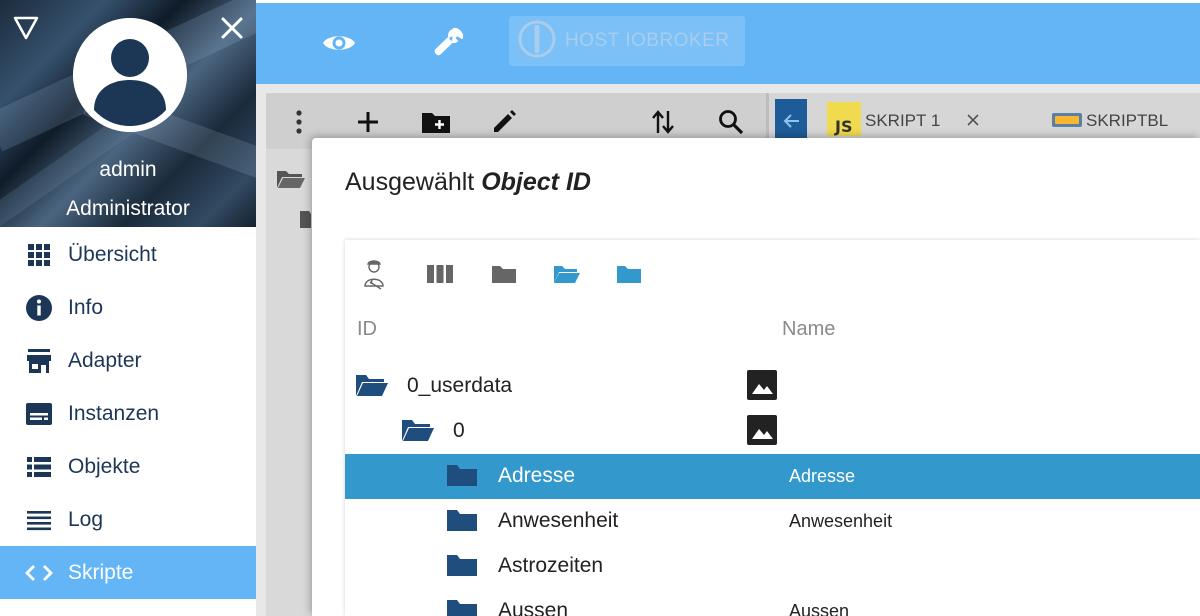 This screenshot has width=1200, height=616. Describe the element at coordinates (558, 520) in the screenshot. I see `row-id: Anwesenheit` at that location.